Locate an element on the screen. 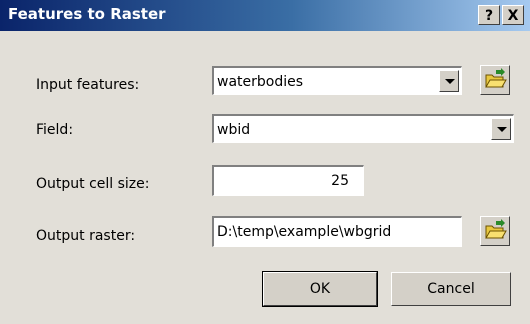 The height and width of the screenshot is (324, 530). window-title: Features to Raster is located at coordinates (87, 14).